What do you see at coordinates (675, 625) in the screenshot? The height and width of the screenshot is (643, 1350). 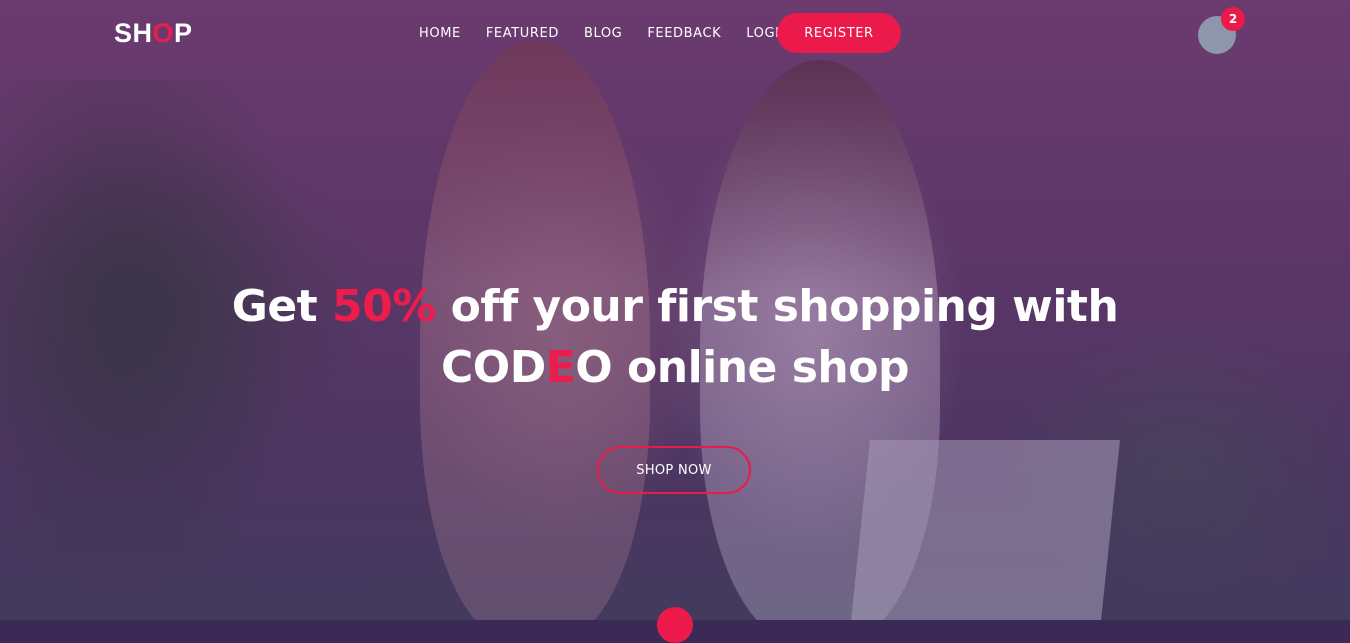 I see `scroll-down-button` at bounding box center [675, 625].